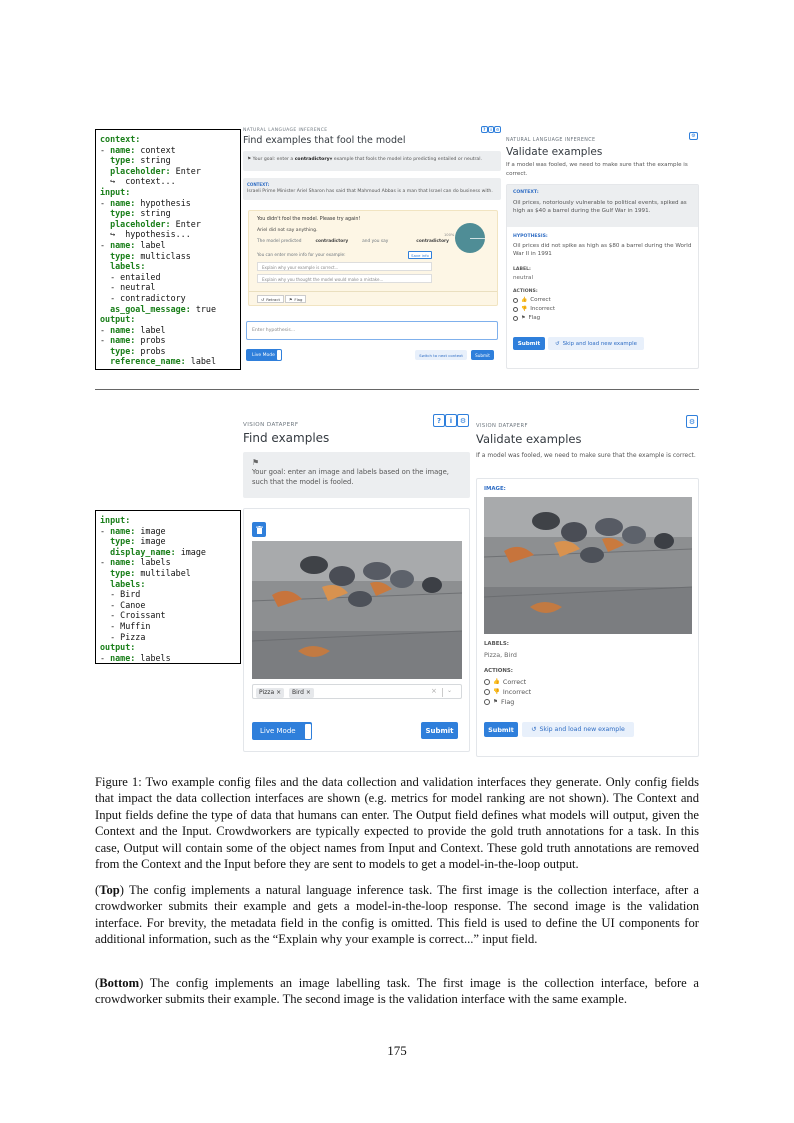 This screenshot has width=794, height=1123. Describe the element at coordinates (115, 520) in the screenshot. I see `config-line: input:` at that location.